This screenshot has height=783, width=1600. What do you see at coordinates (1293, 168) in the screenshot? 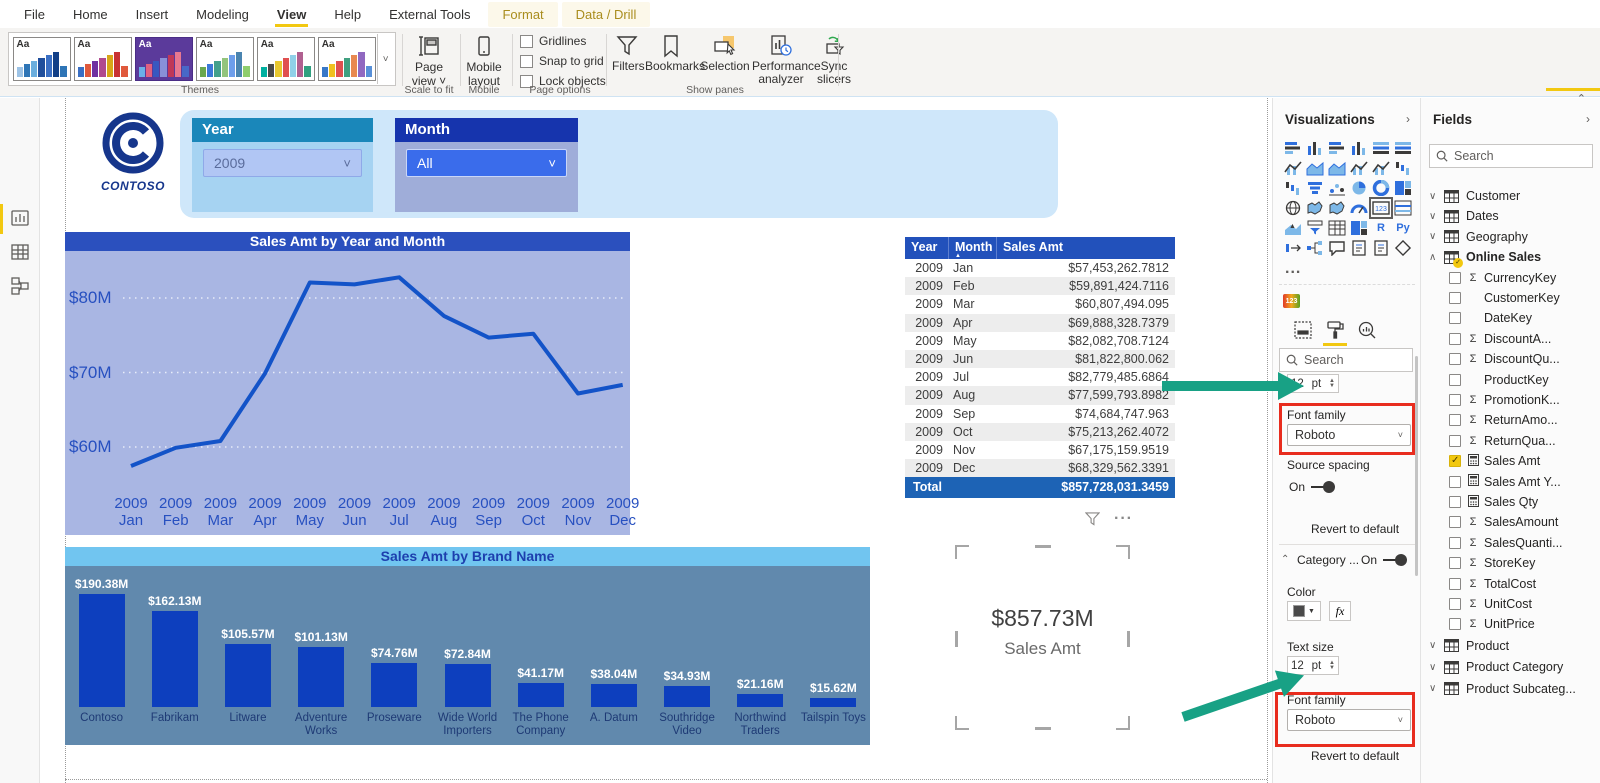
I see `line-chart-icon` at bounding box center [1293, 168].